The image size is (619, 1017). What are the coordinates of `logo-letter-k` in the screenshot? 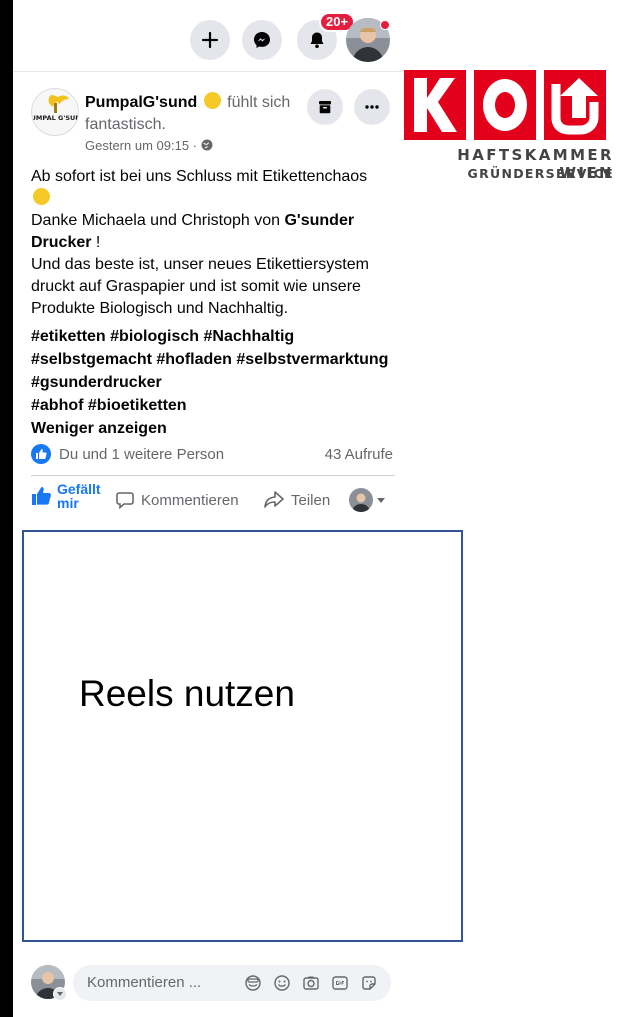 It's located at (435, 105).